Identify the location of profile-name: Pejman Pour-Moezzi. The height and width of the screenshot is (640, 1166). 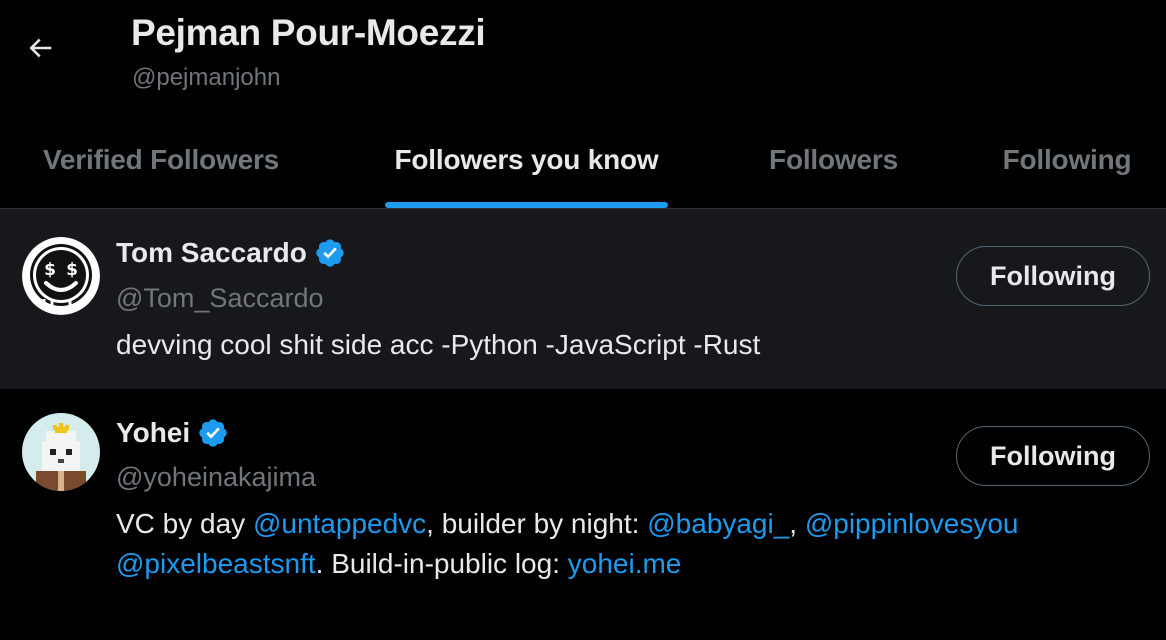
(308, 32).